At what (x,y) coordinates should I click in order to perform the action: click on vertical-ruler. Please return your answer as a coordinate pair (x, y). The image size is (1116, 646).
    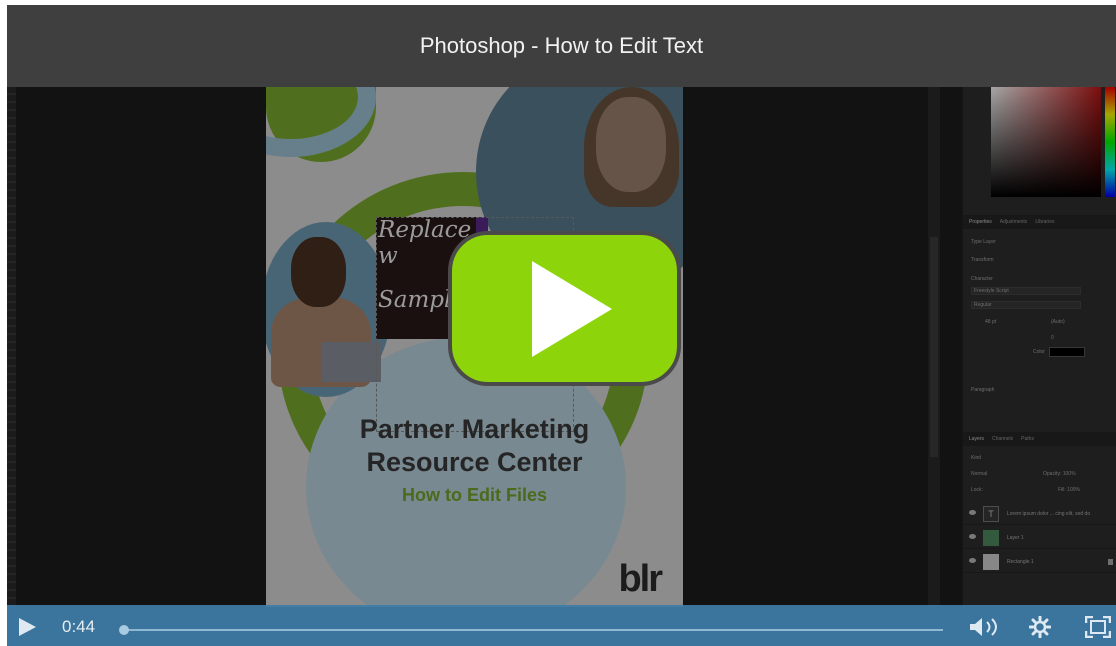
    Looking at the image, I should click on (11, 347).